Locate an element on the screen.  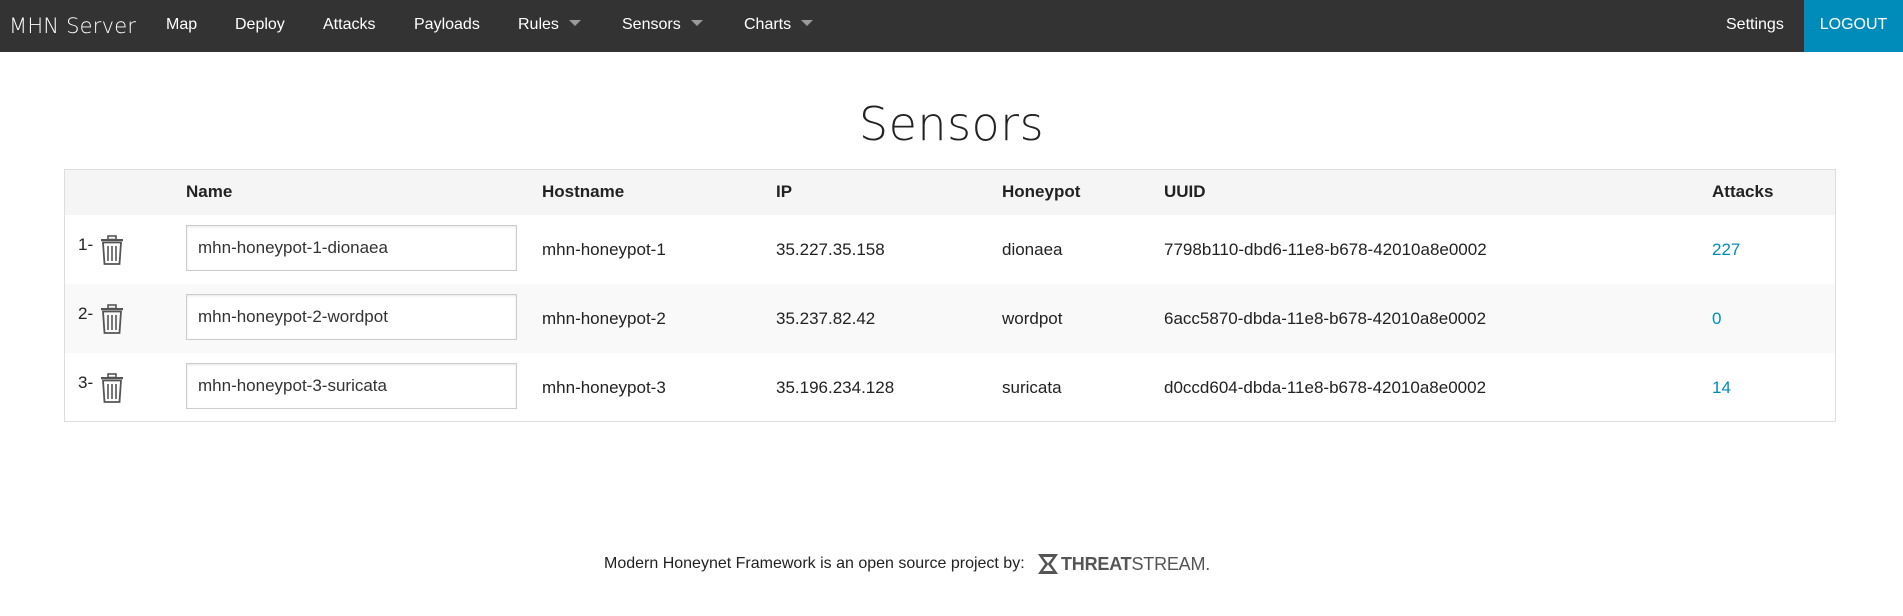
ip-cell: 35.237.82.42 is located at coordinates (826, 318).